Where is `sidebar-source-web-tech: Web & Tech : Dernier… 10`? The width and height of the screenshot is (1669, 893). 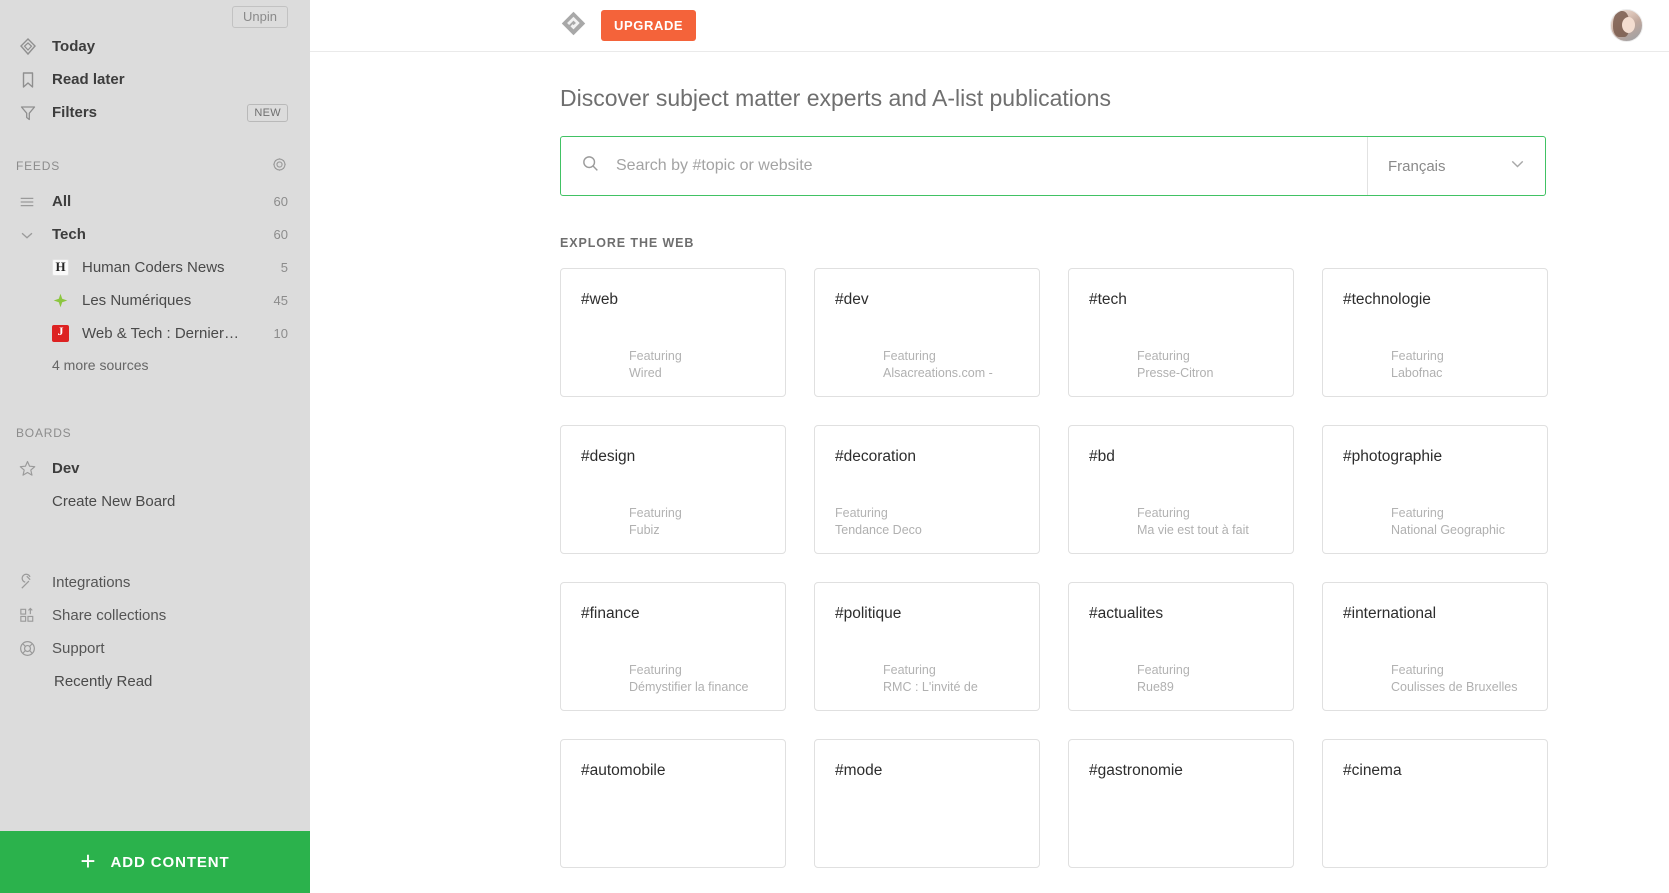 sidebar-source-web-tech: Web & Tech : Dernier… 10 is located at coordinates (155, 333).